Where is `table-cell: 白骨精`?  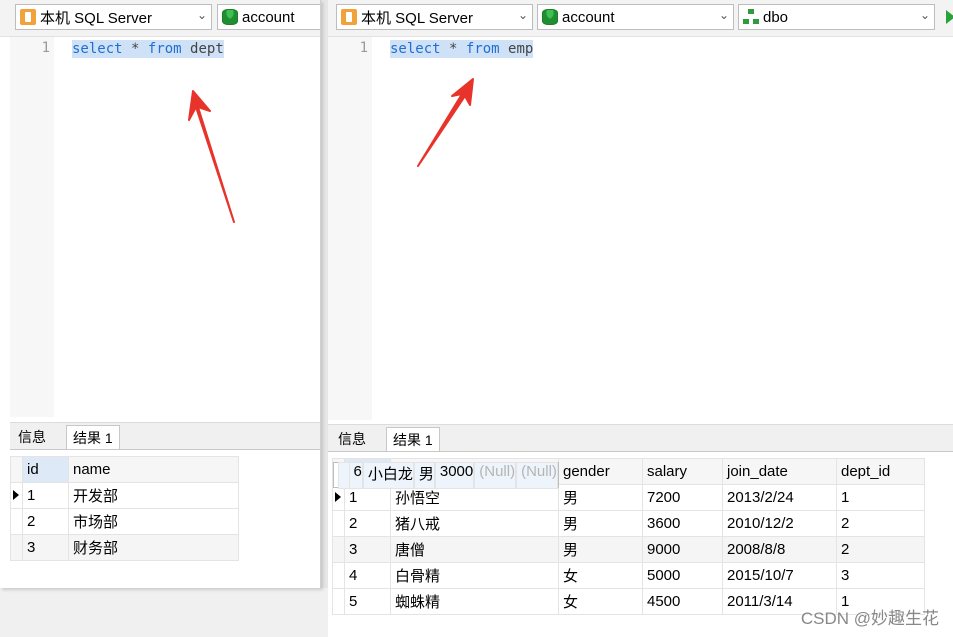
table-cell: 白骨精 is located at coordinates (474, 575).